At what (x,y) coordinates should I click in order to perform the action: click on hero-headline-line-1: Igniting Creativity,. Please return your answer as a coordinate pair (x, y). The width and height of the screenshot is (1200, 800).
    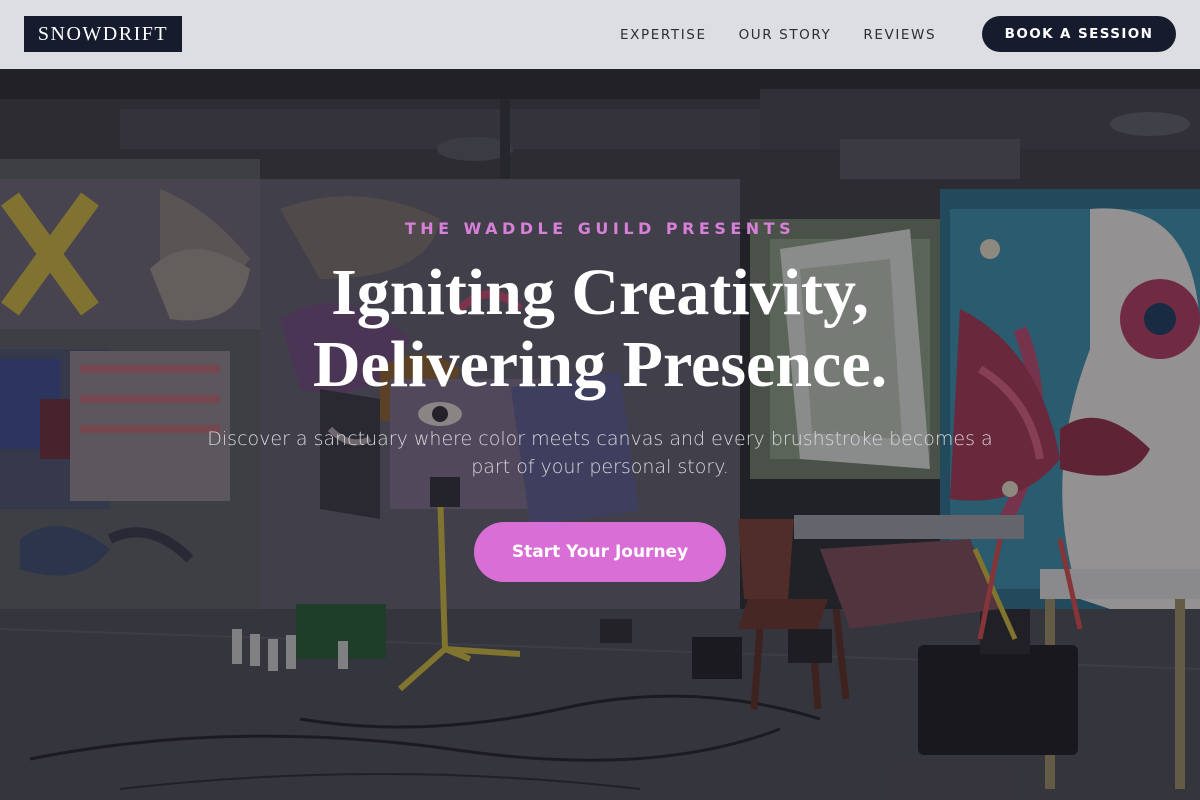
    Looking at the image, I should click on (600, 292).